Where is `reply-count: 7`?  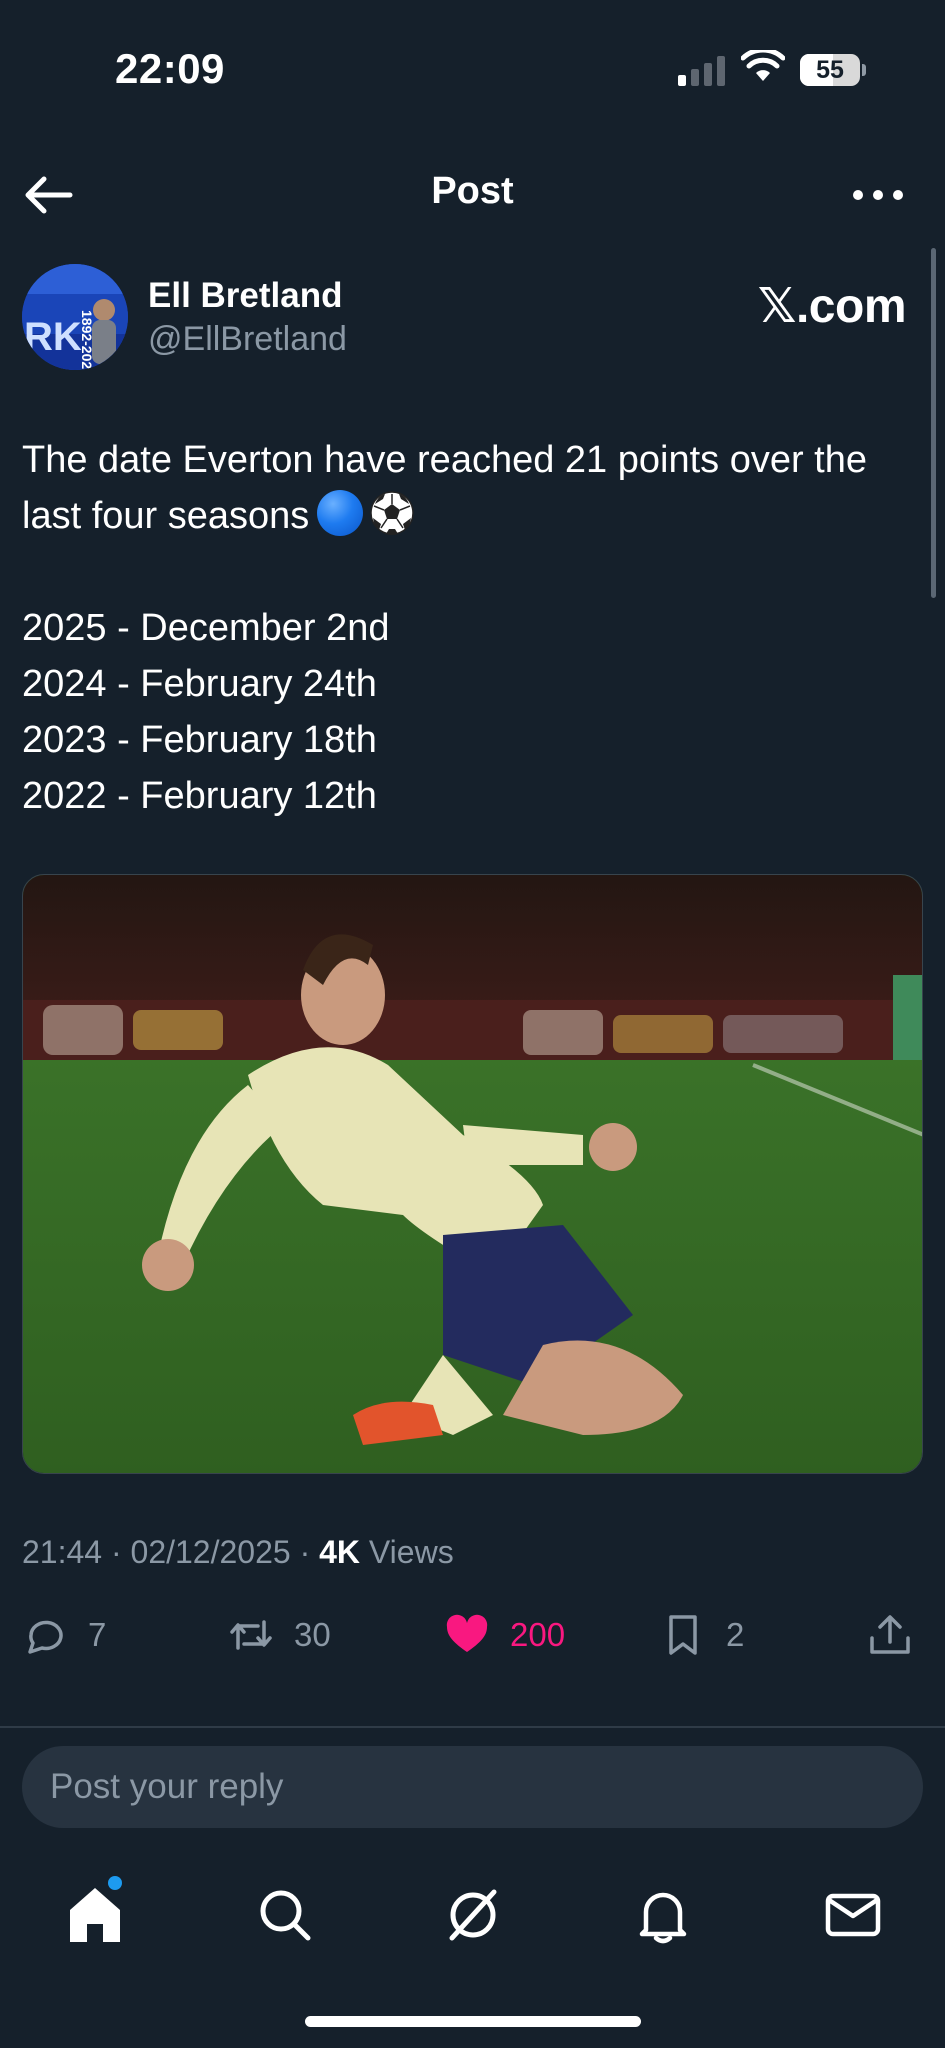 reply-count: 7 is located at coordinates (97, 1634).